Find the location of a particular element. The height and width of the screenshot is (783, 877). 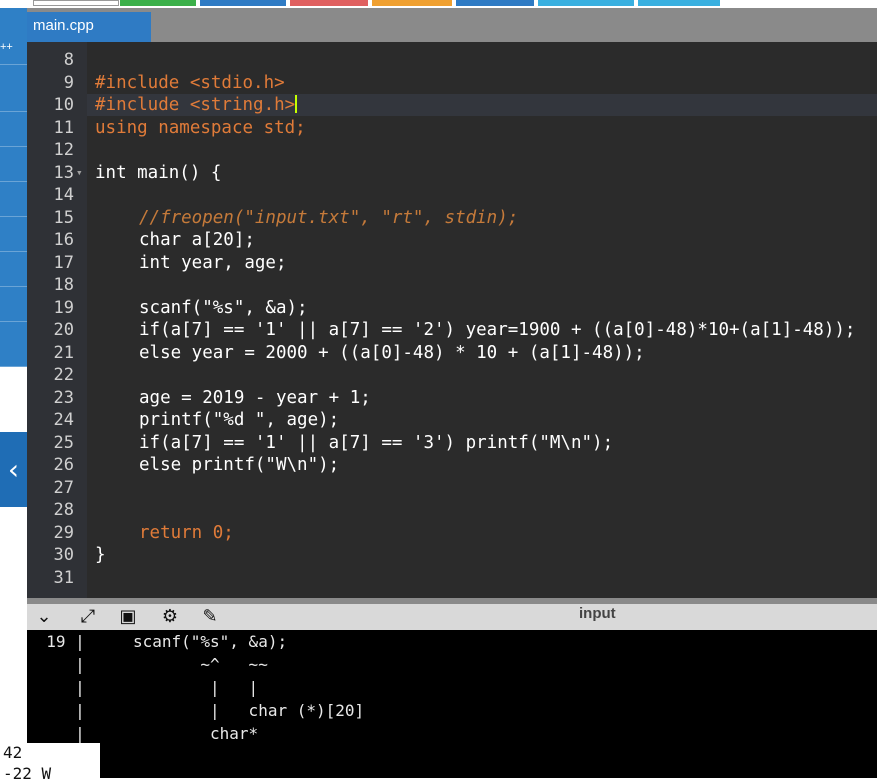

line-number: 13 is located at coordinates (63, 173).